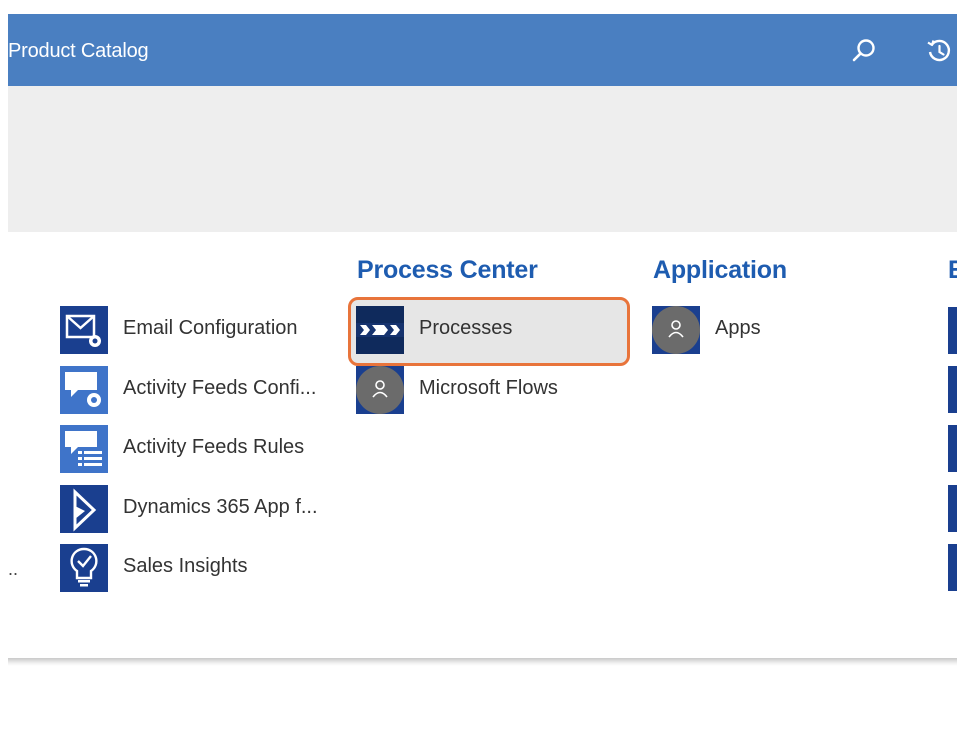 The image size is (957, 737). I want to click on truncated-column-text: .., so click(13, 569).